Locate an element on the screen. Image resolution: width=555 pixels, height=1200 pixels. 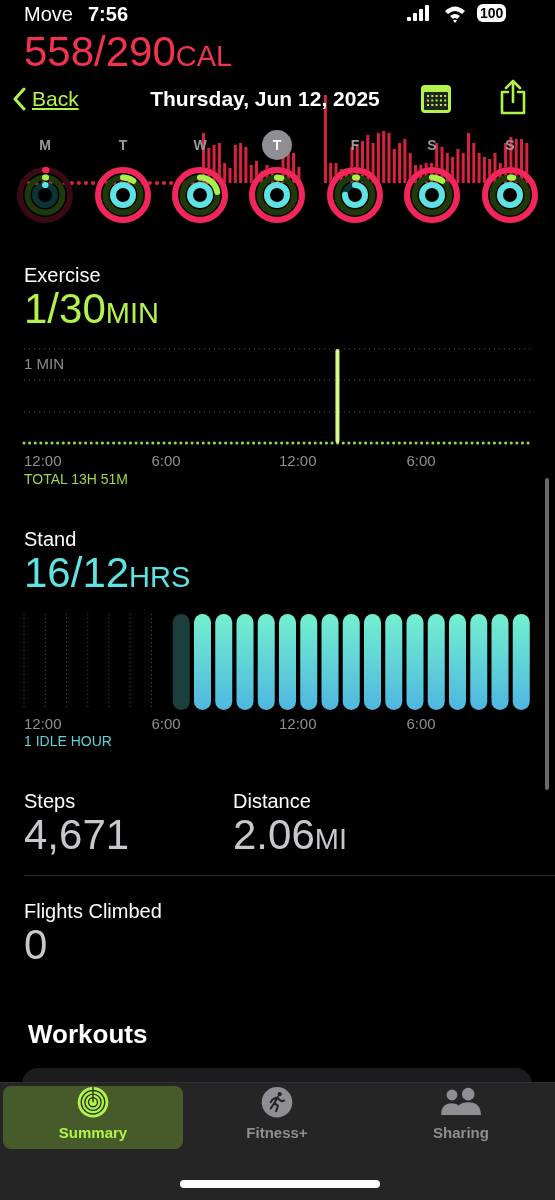
chevron-icon is located at coordinates (19, 99).